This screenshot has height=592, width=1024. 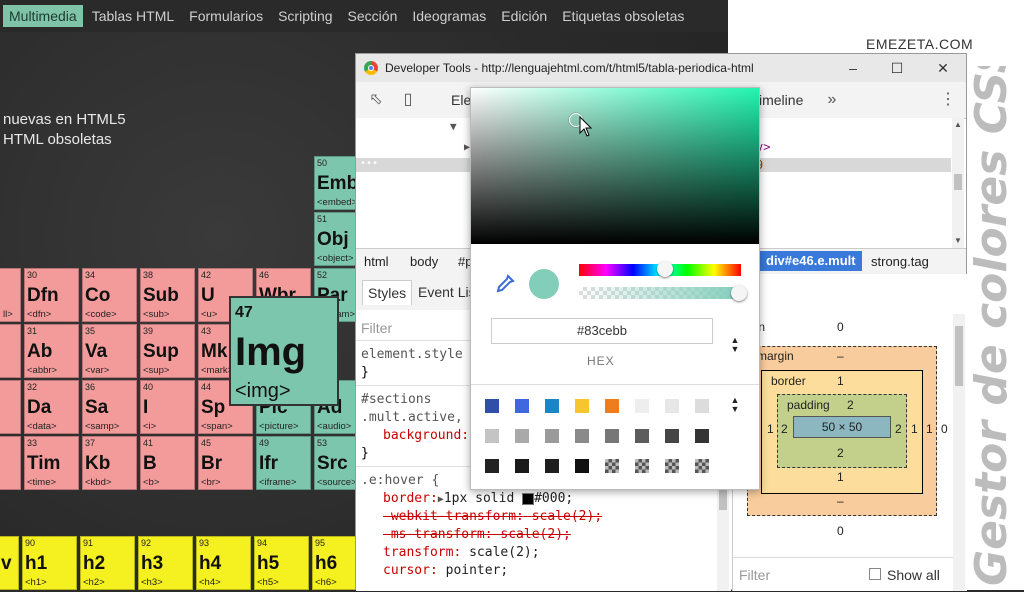 I want to click on scroll-up-icon: ▲, so click(x=958, y=124).